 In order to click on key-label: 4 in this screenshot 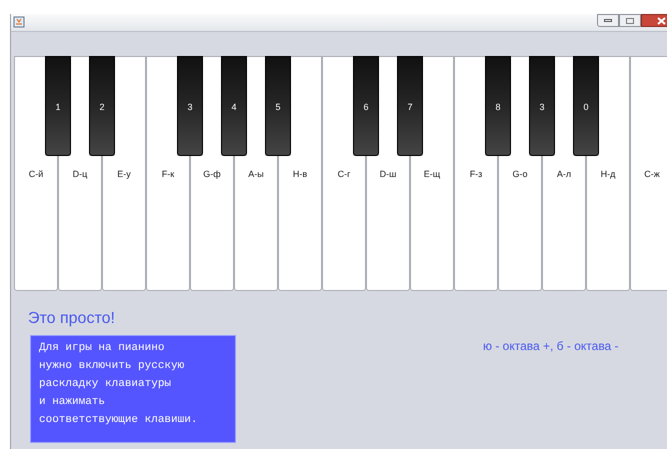, I will do `click(233, 107)`.